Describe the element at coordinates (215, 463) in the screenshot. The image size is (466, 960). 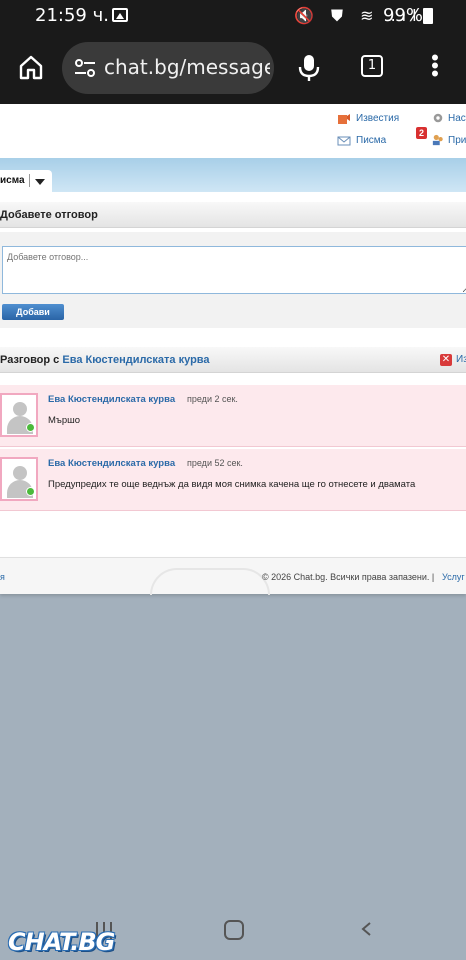
I see `message-time: преди 52 сек.` at that location.